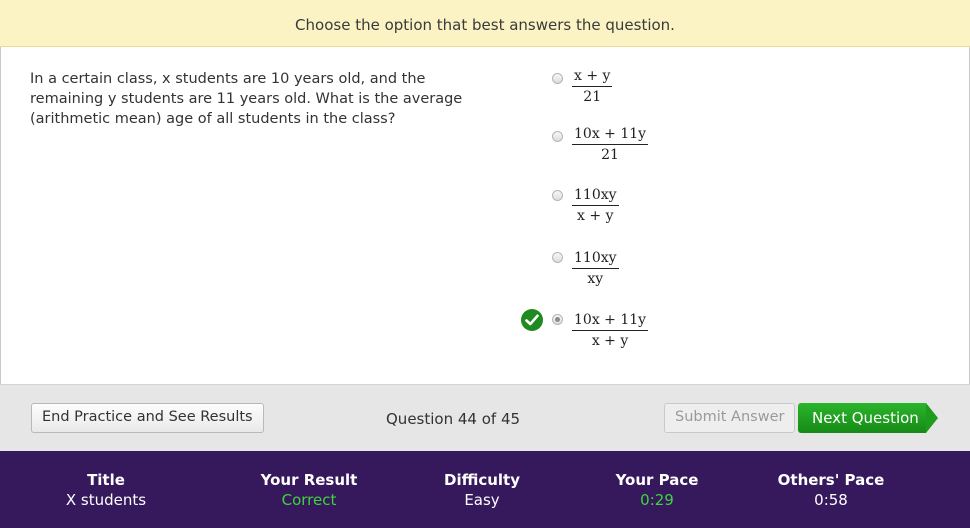 The image size is (970, 528). What do you see at coordinates (482, 490) in the screenshot?
I see `stat-difficulty: Difficulty Easy` at bounding box center [482, 490].